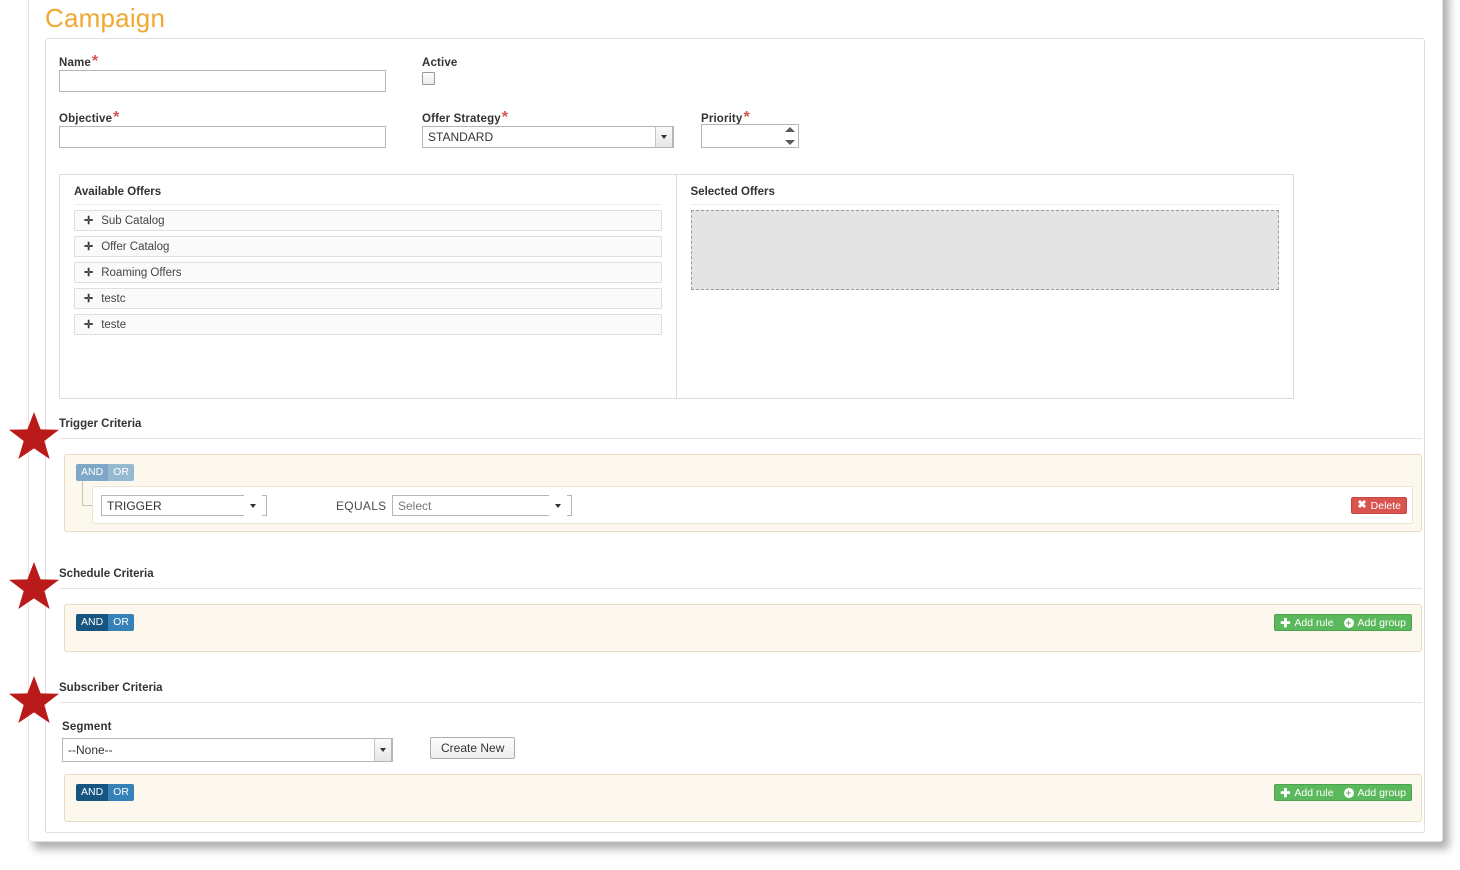 The width and height of the screenshot is (1460, 870). Describe the element at coordinates (415, 505) in the screenshot. I see `trigger-value-text: Select` at that location.